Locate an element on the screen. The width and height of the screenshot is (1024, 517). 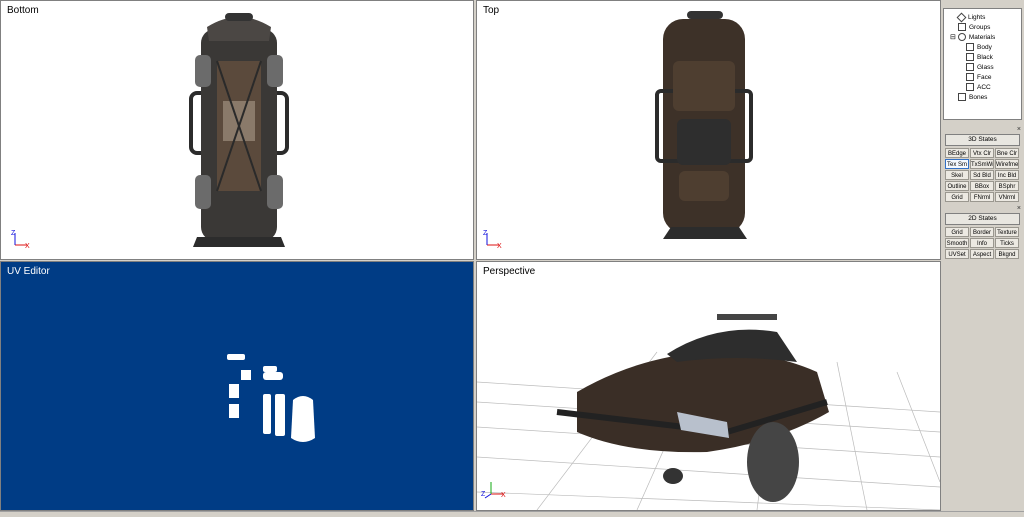
status-bar is located at coordinates (512, 514).